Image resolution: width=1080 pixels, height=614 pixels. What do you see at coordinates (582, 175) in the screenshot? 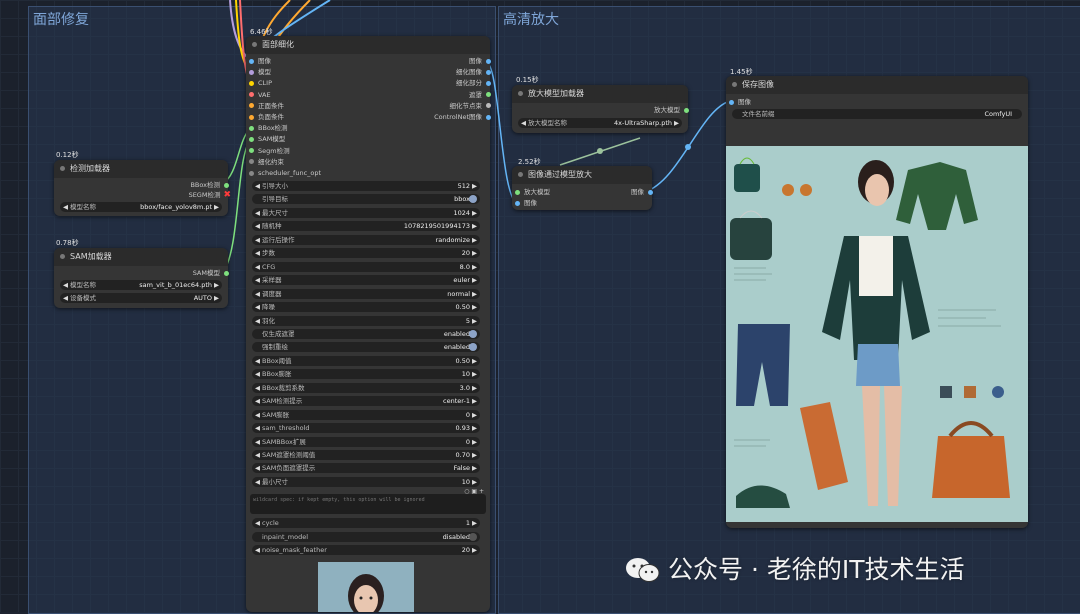
I see `node-title: 图像通过模型放大` at bounding box center [582, 175].